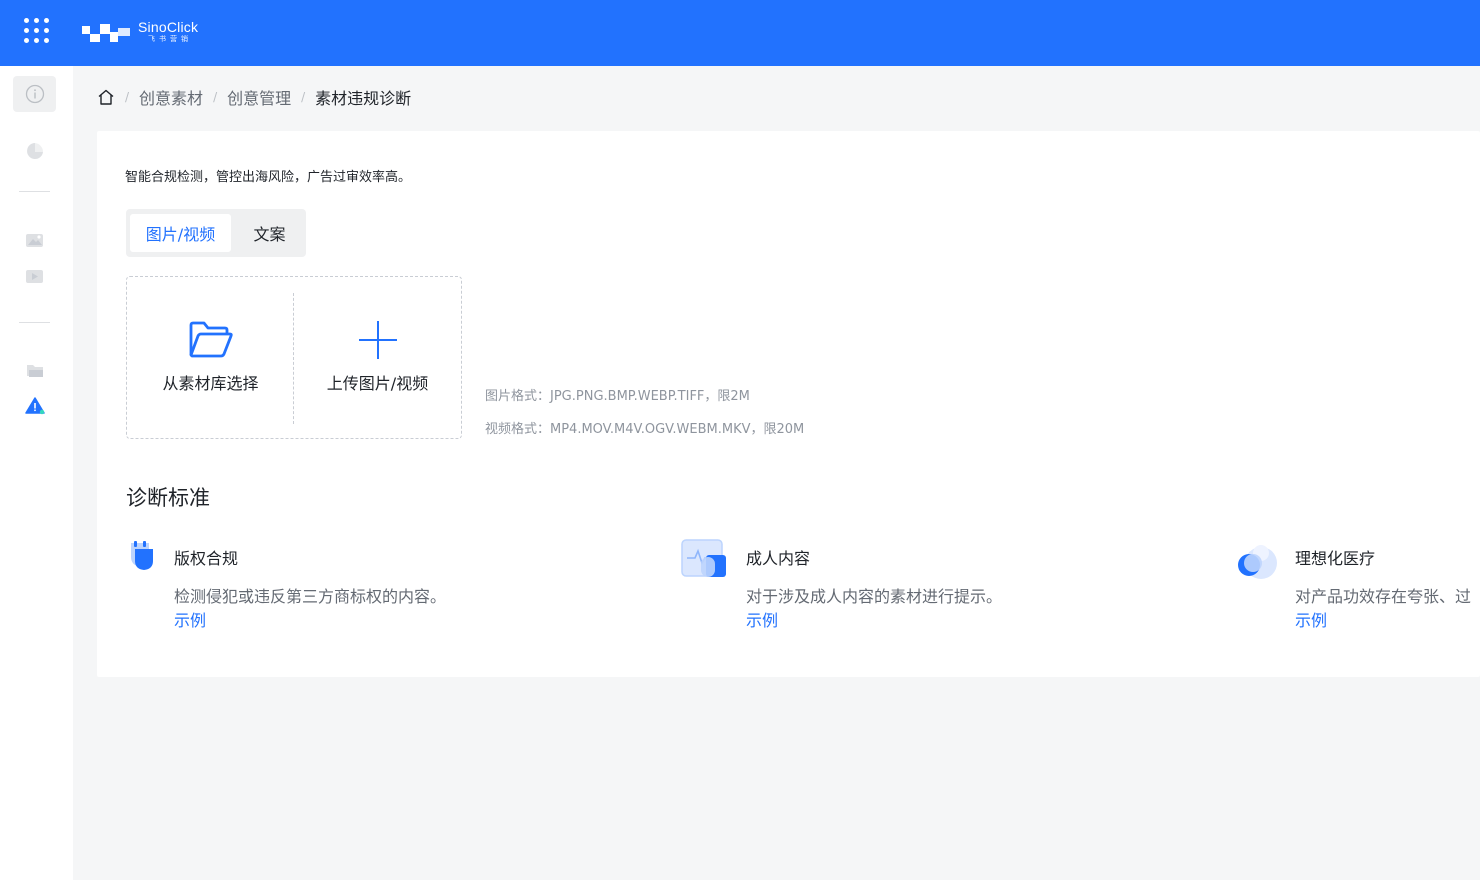 The image size is (1480, 880). I want to click on warning-triangle-icon, so click(34, 406).